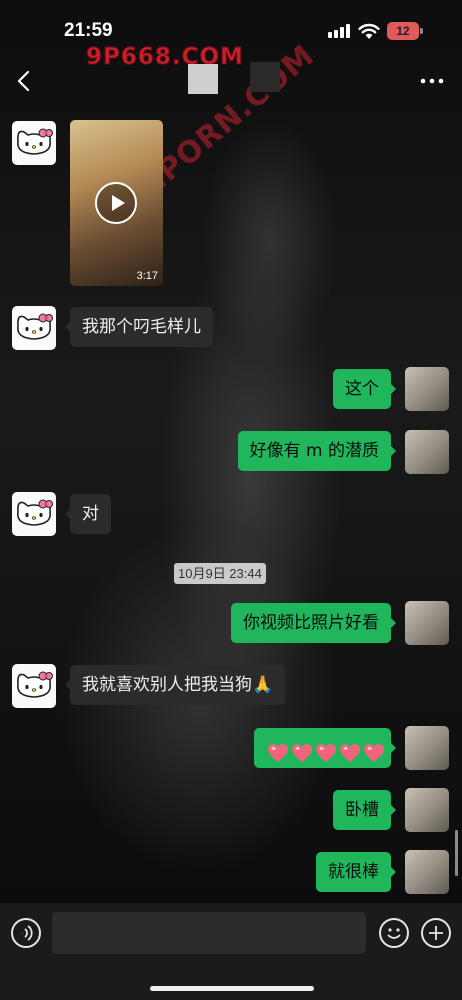  I want to click on message-bubble-sent: 你视频比照片好看, so click(313, 623).